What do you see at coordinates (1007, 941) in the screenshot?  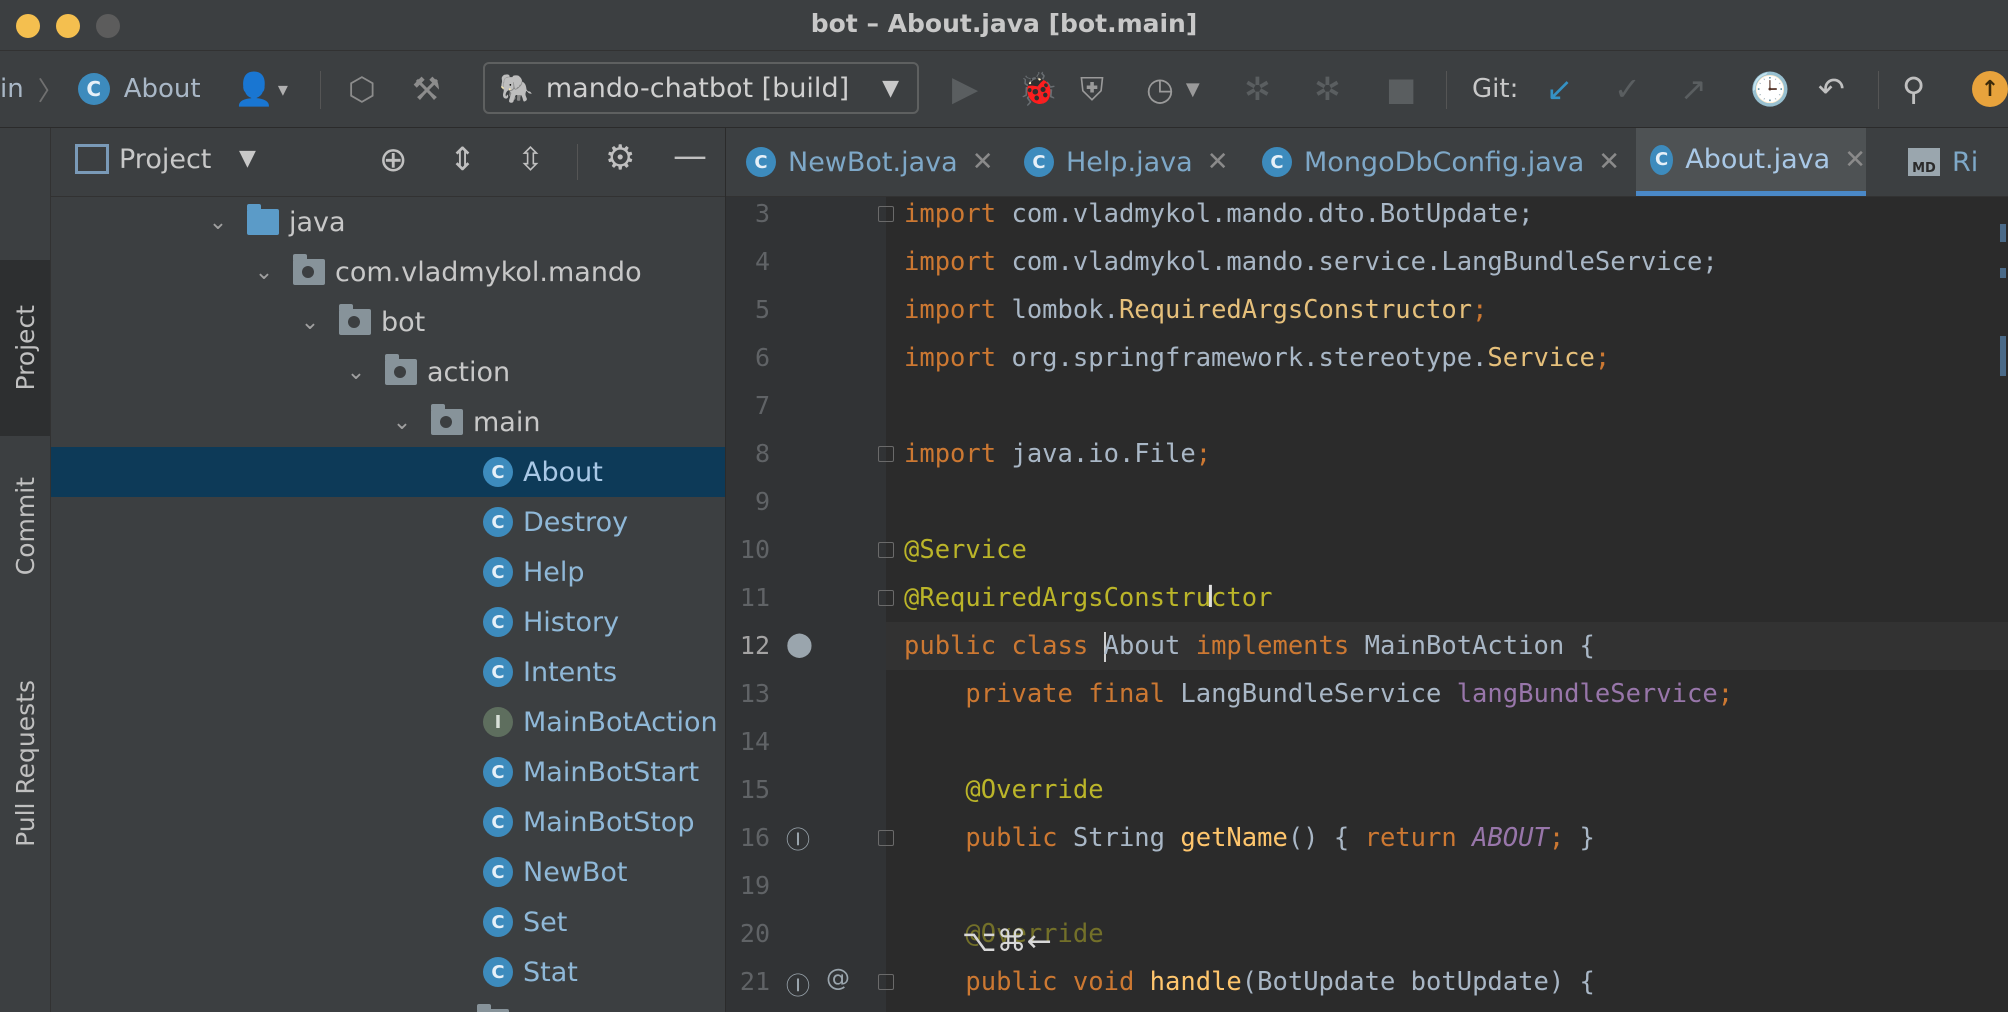 I see `shortcut-hint: ⌥⌘←` at bounding box center [1007, 941].